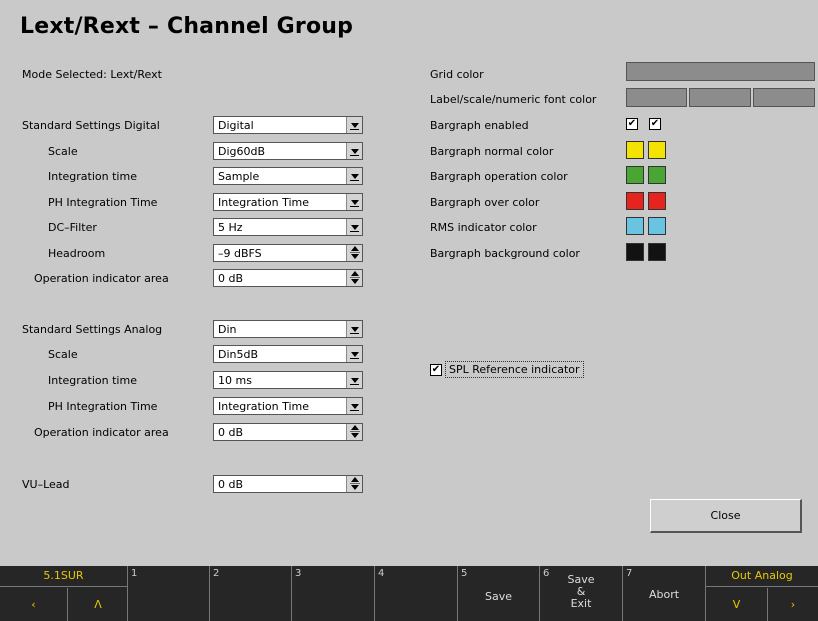  What do you see at coordinates (416, 593) in the screenshot?
I see `softkey-4: 4` at bounding box center [416, 593].